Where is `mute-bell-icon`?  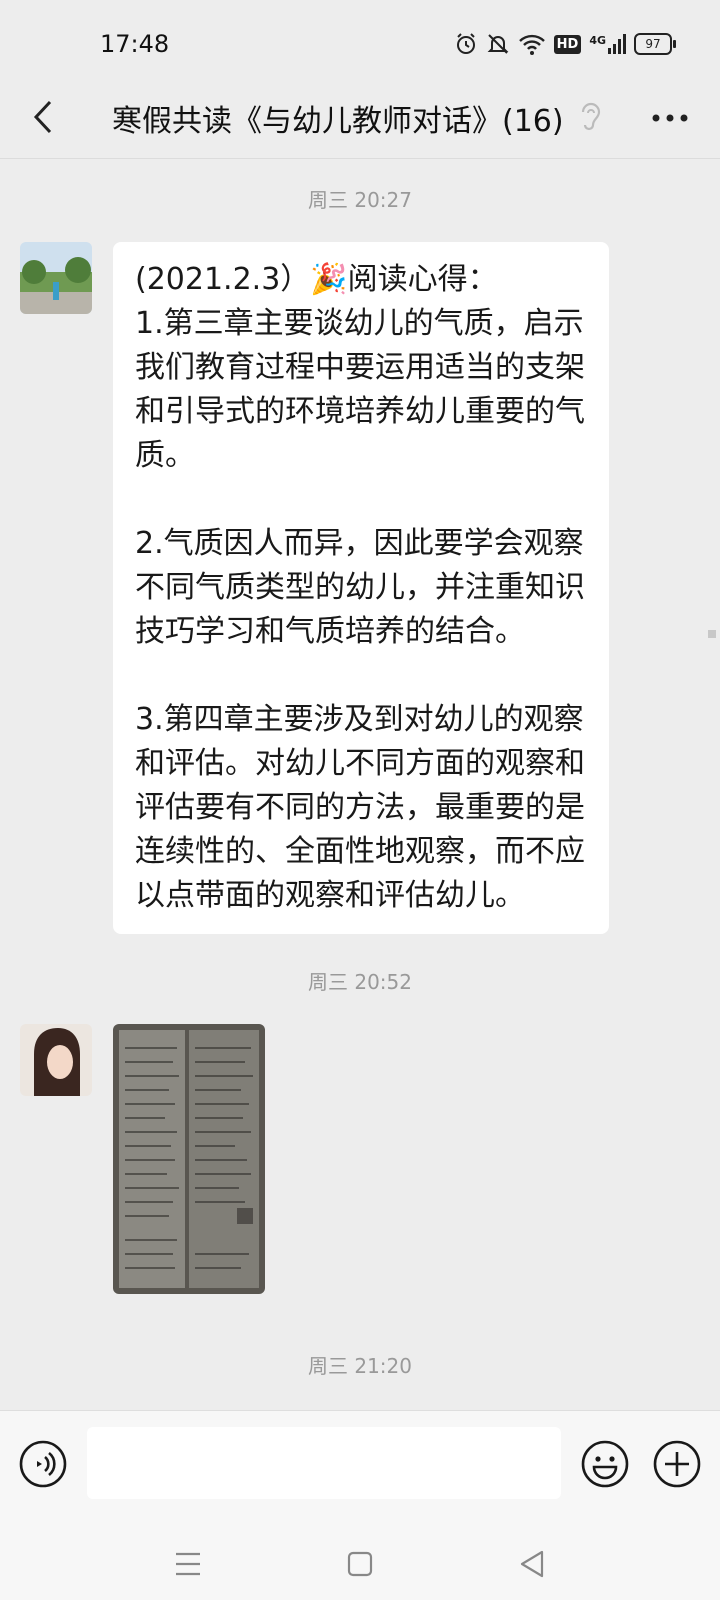 mute-bell-icon is located at coordinates (498, 44).